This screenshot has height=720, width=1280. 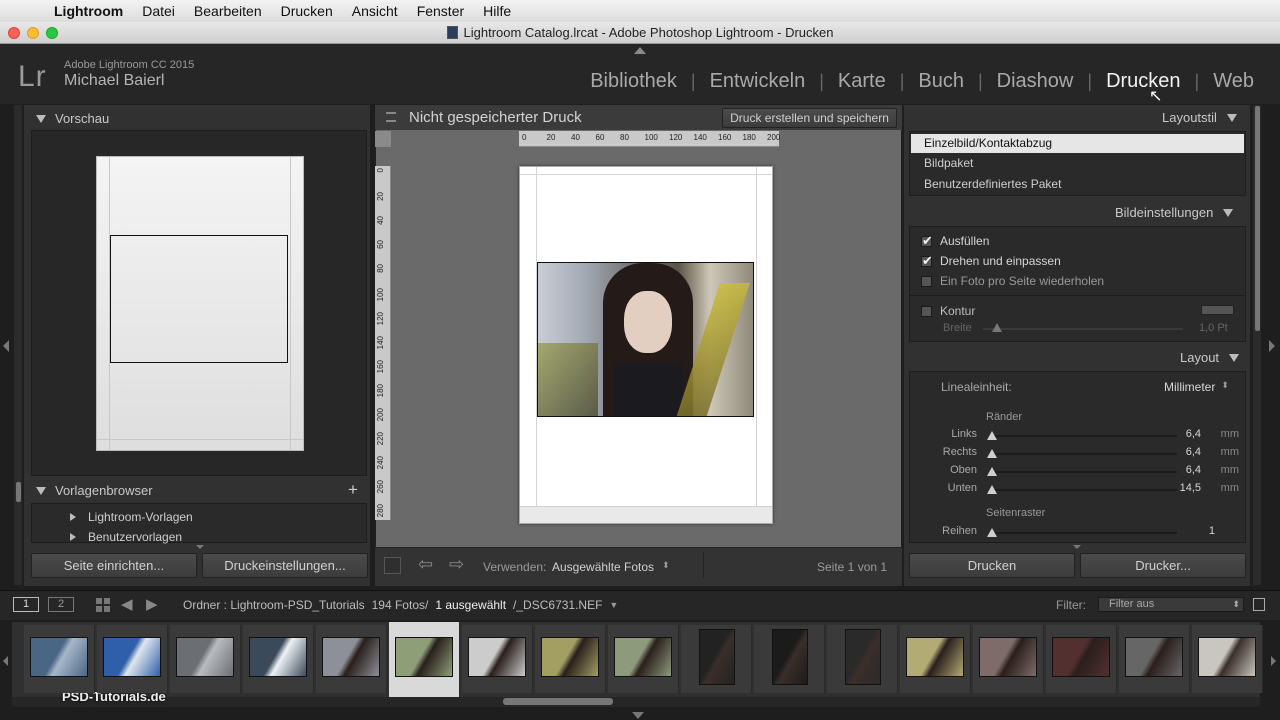 What do you see at coordinates (5, 661) in the screenshot?
I see `filmstrip-scroll-left-icon` at bounding box center [5, 661].